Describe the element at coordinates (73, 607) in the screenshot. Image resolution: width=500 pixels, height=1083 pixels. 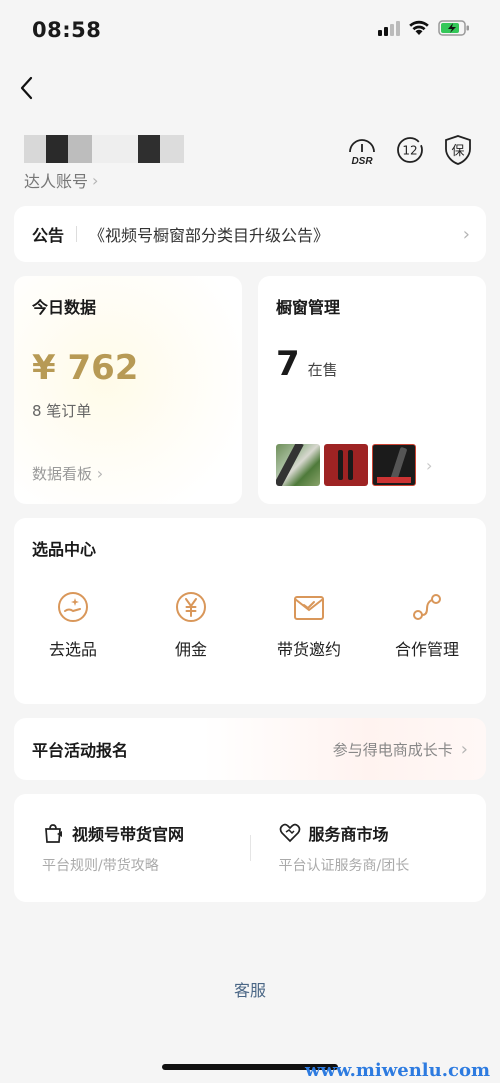
I see `select-product-icon` at that location.